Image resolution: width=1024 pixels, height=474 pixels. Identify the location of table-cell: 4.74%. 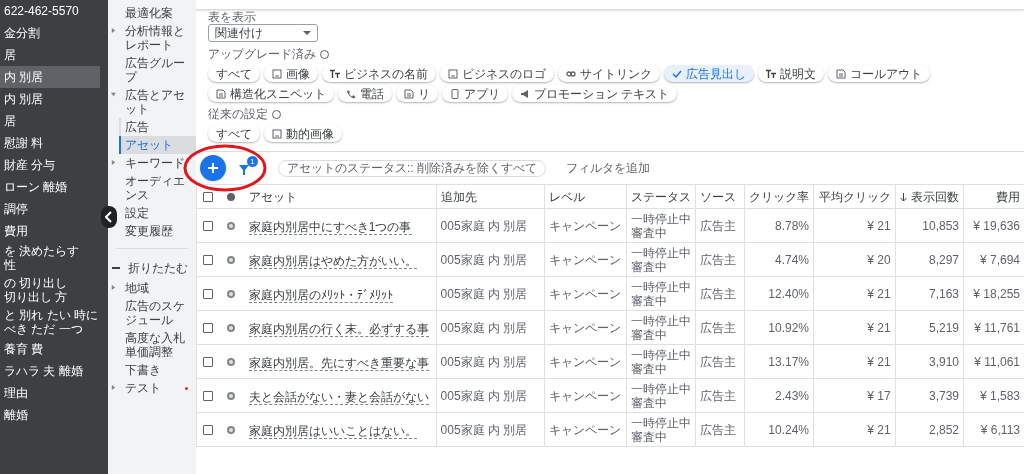
(779, 259).